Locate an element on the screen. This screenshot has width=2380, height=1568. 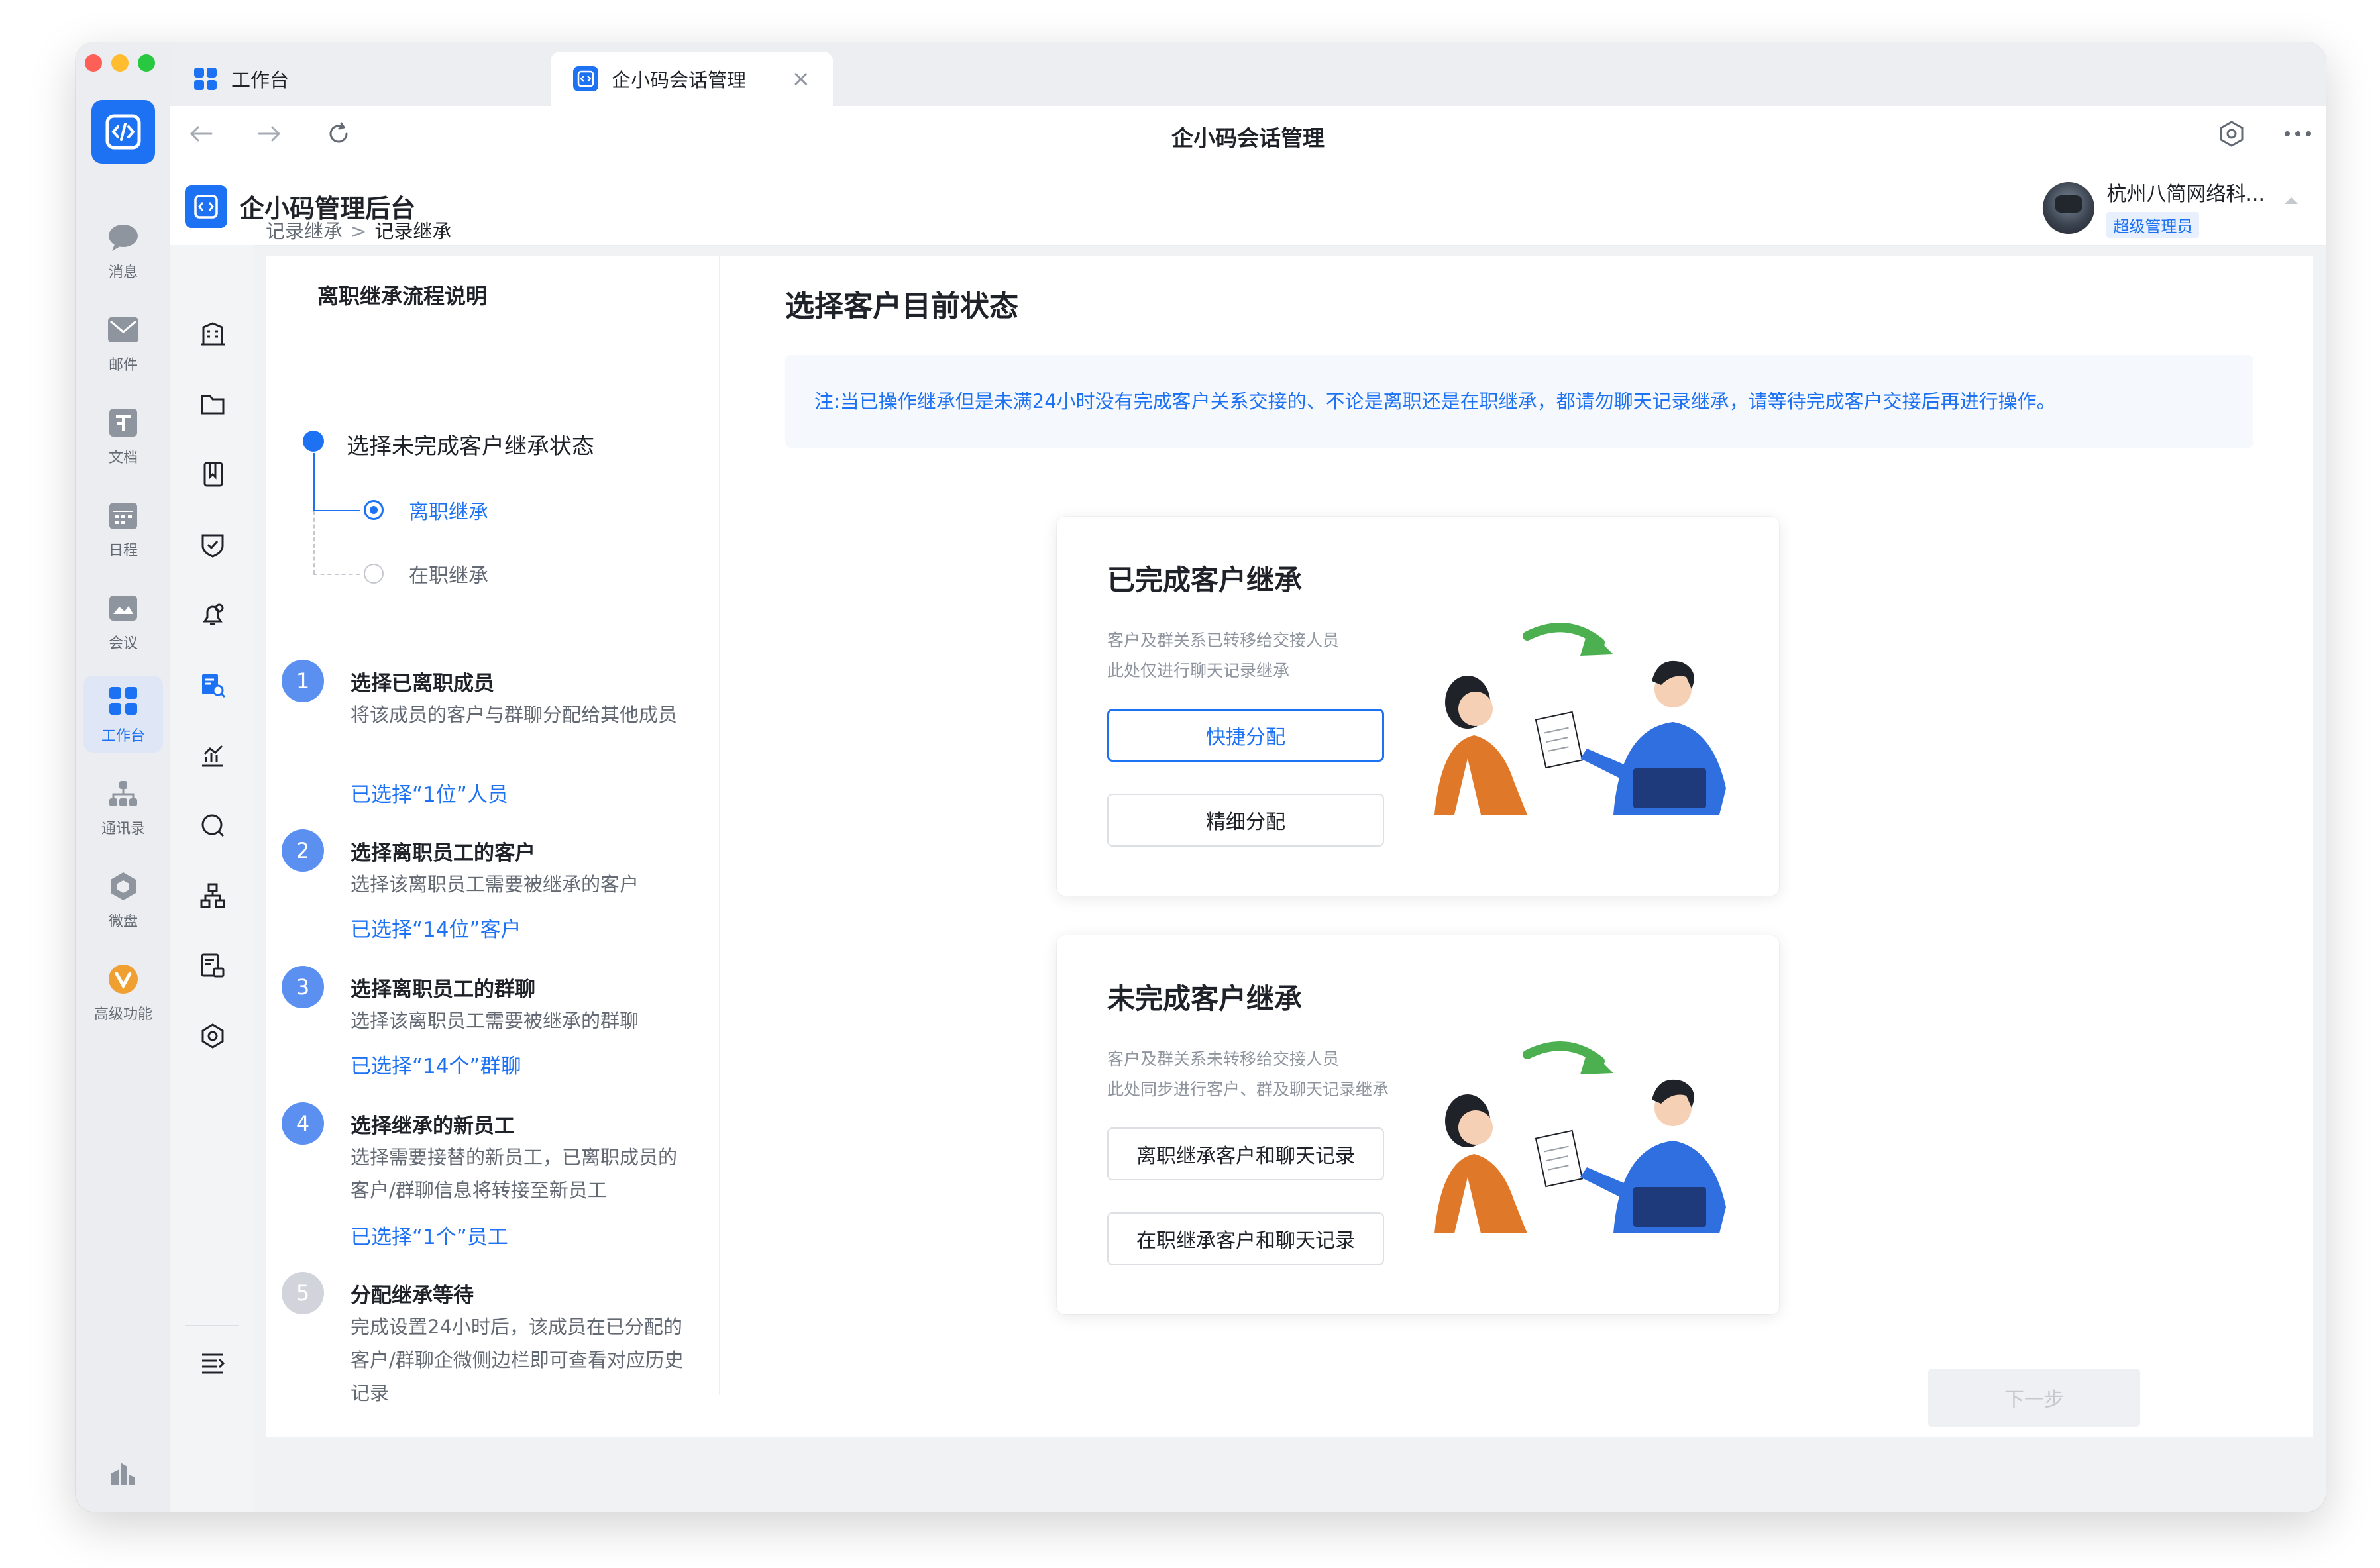
dock-item-more is located at coordinates (123, 1473).